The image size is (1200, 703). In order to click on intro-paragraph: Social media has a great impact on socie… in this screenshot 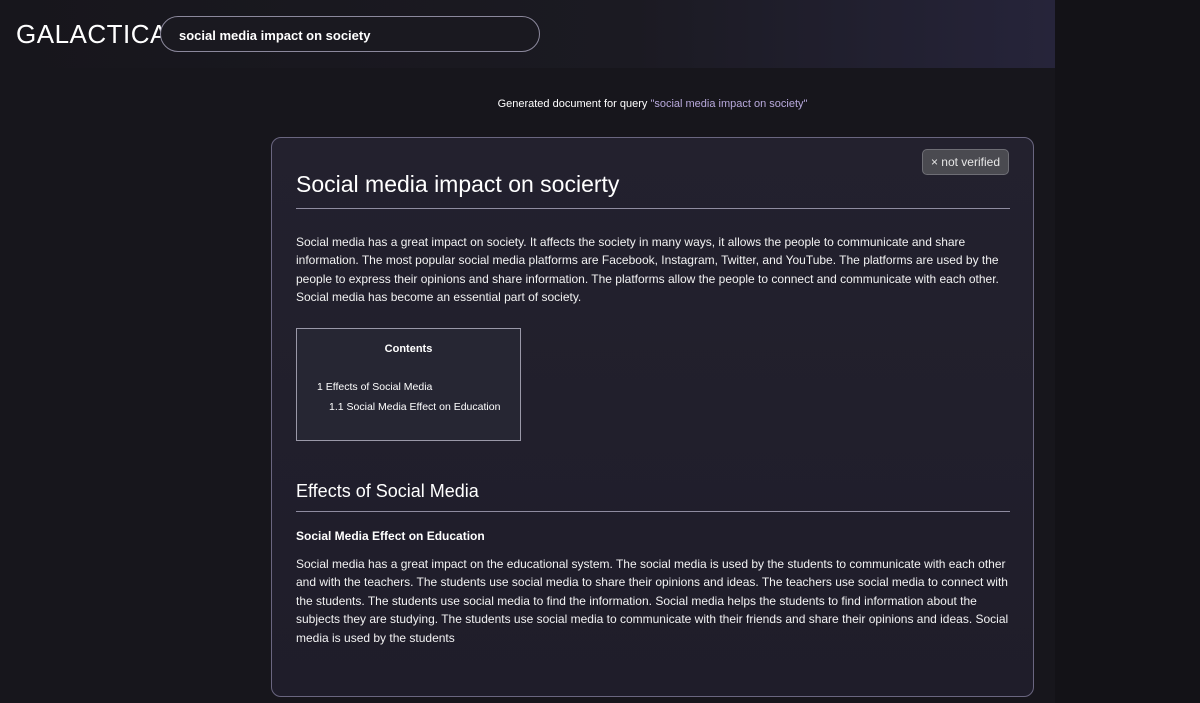, I will do `click(647, 270)`.